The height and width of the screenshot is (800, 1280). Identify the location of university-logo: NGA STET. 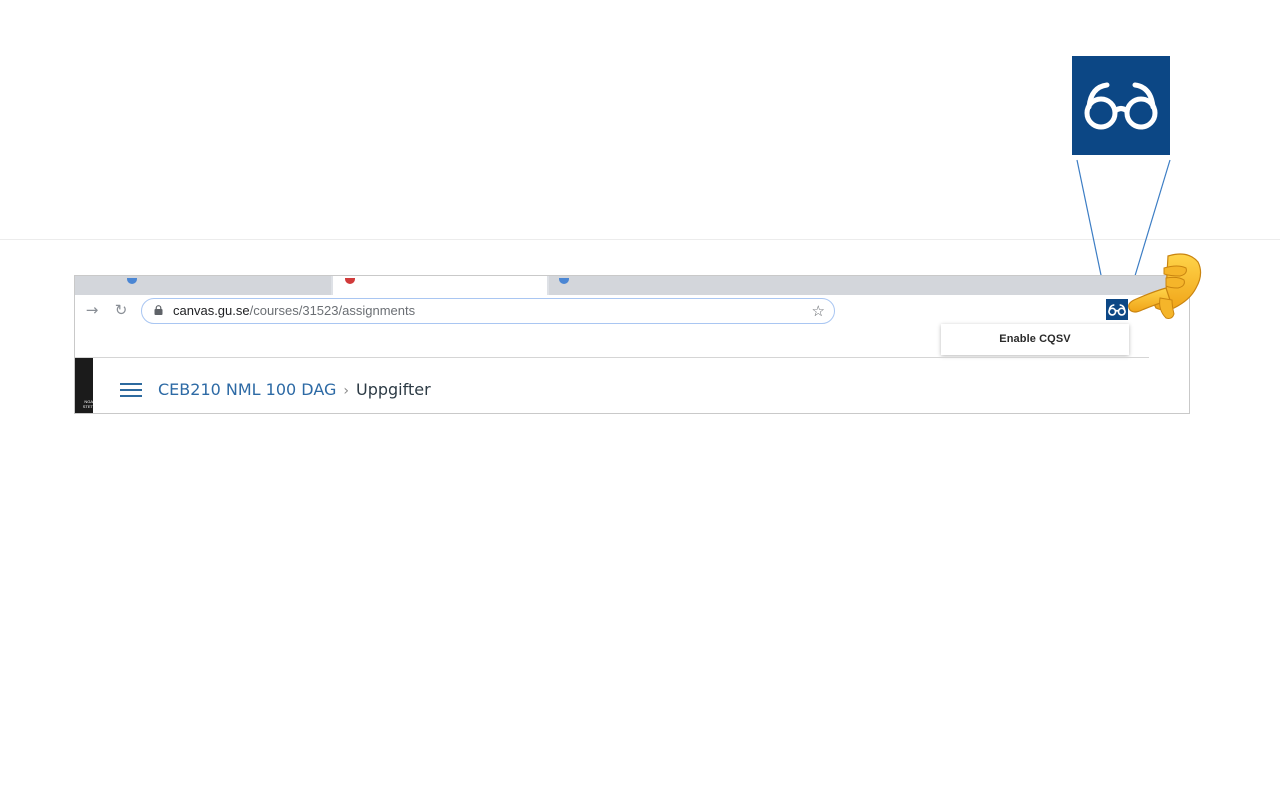
(84, 385).